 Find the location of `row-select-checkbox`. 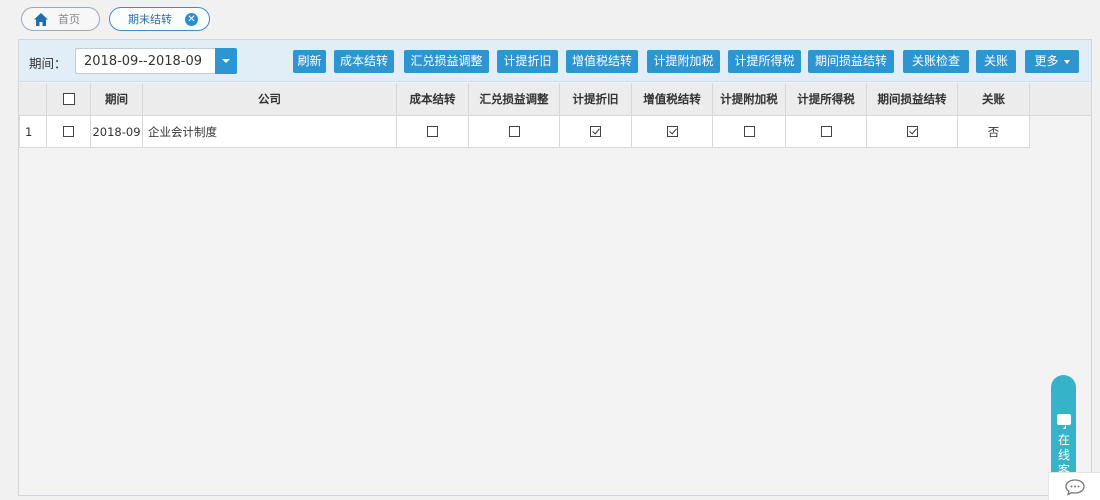

row-select-checkbox is located at coordinates (68, 131).